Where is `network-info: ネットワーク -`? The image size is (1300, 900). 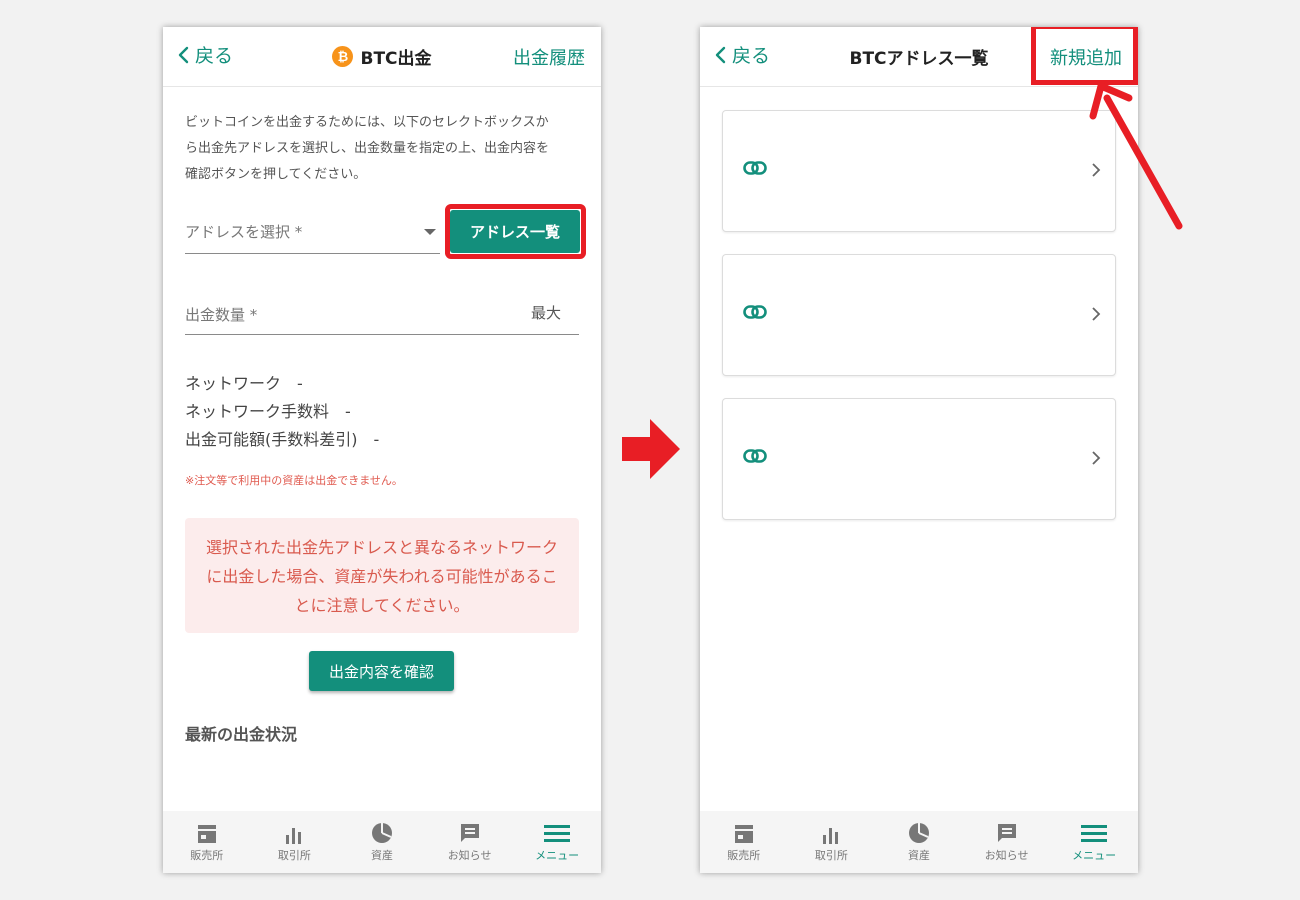 network-info: ネットワーク - is located at coordinates (244, 383).